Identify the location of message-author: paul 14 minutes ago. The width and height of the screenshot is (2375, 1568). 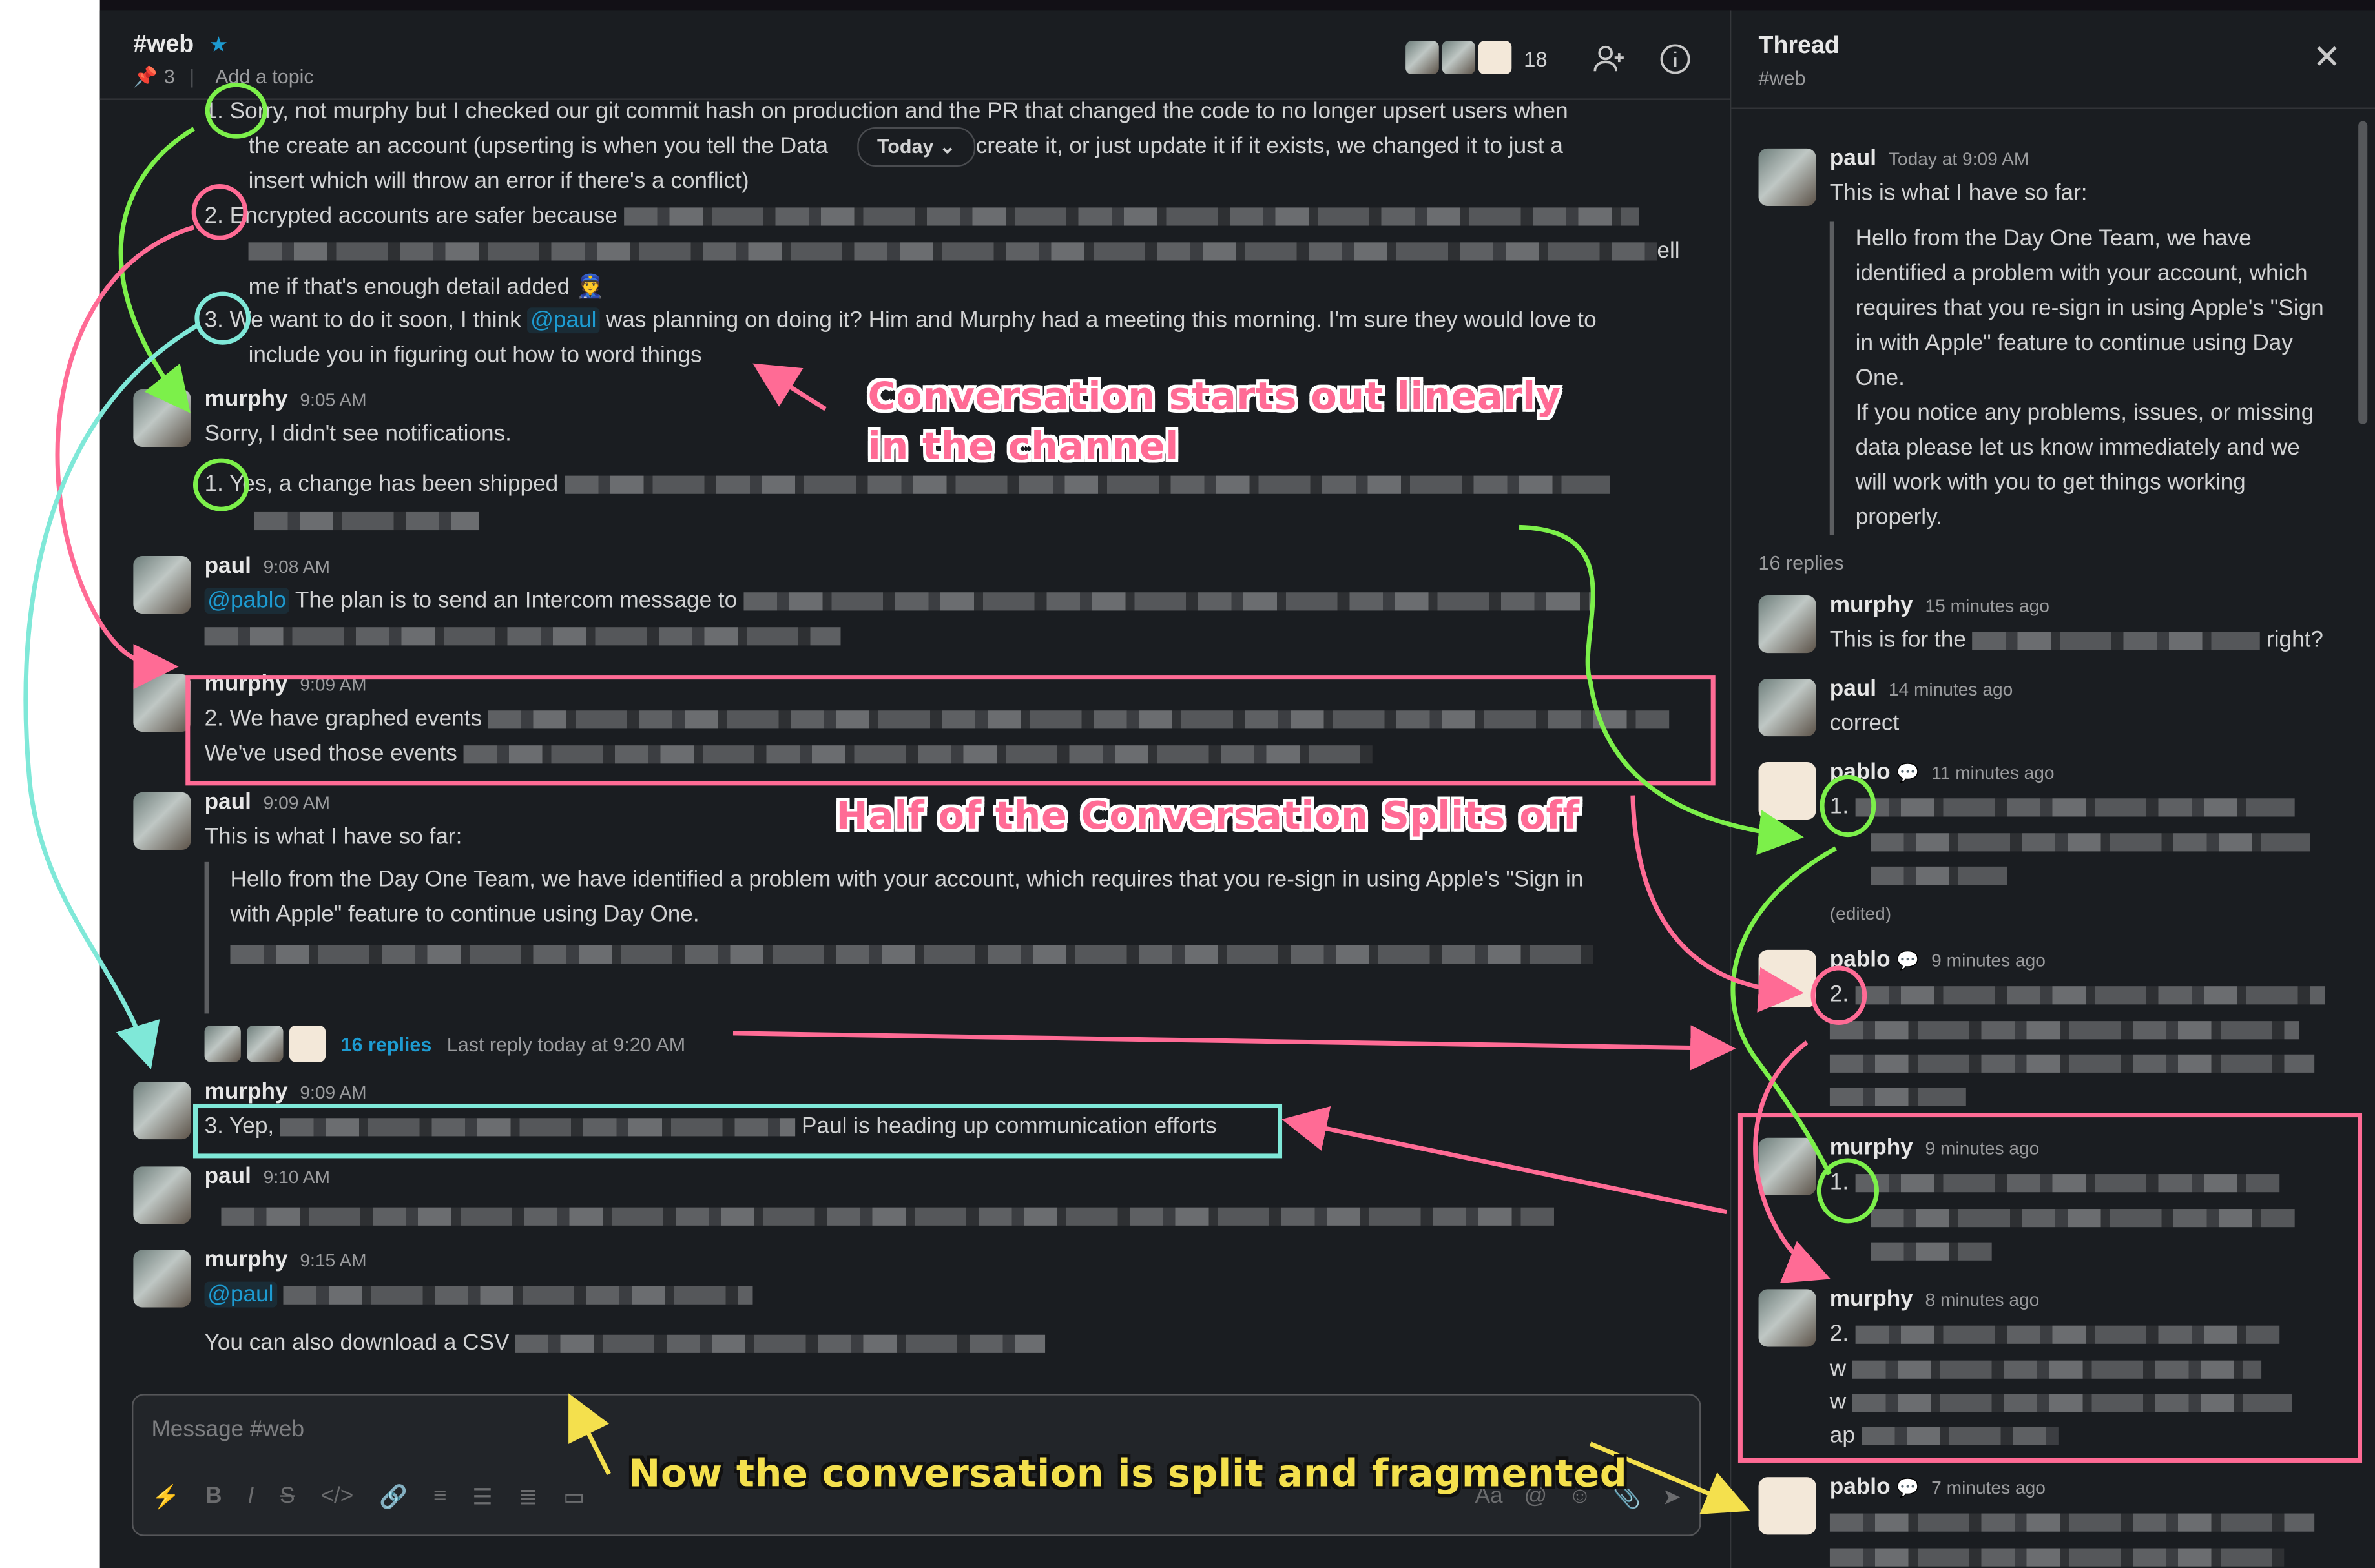
(1921, 688).